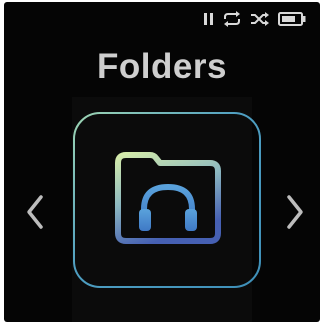  What do you see at coordinates (295, 212) in the screenshot?
I see `chevron-right-icon` at bounding box center [295, 212].